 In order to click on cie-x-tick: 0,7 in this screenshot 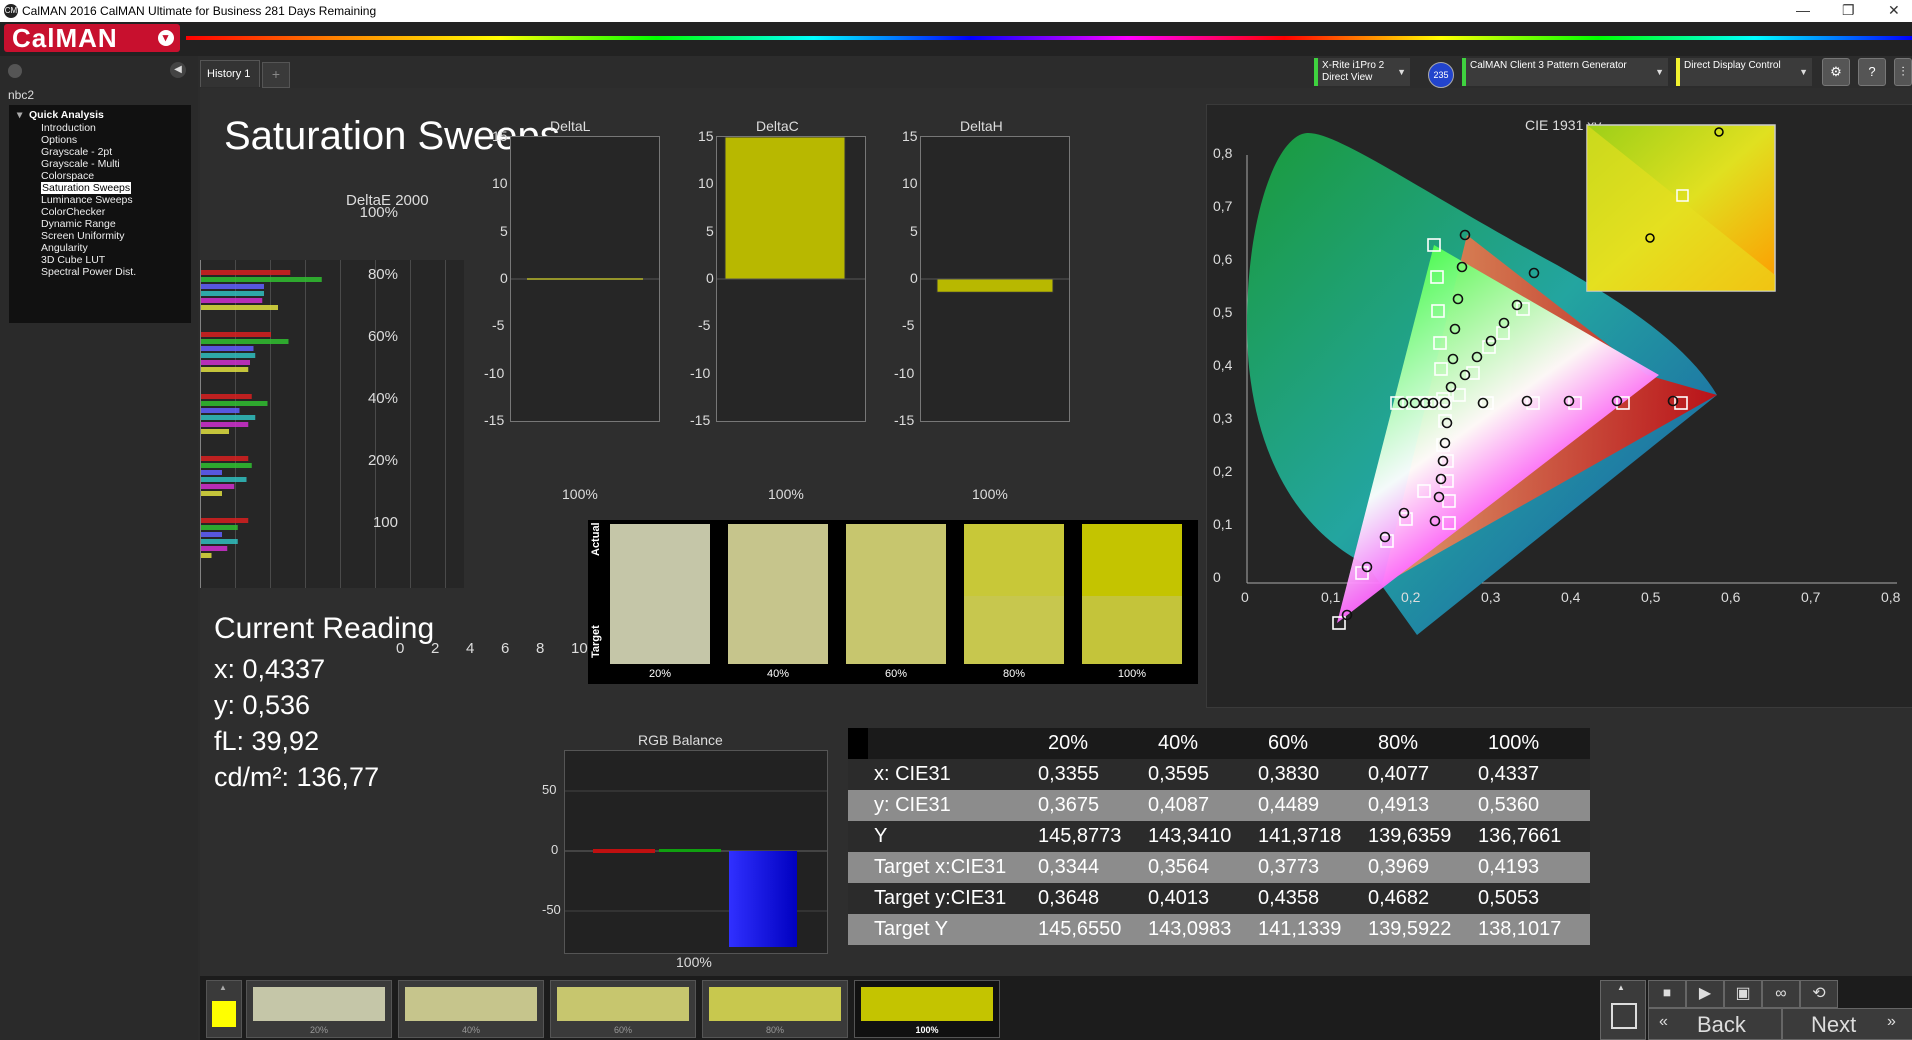, I will do `click(1811, 597)`.